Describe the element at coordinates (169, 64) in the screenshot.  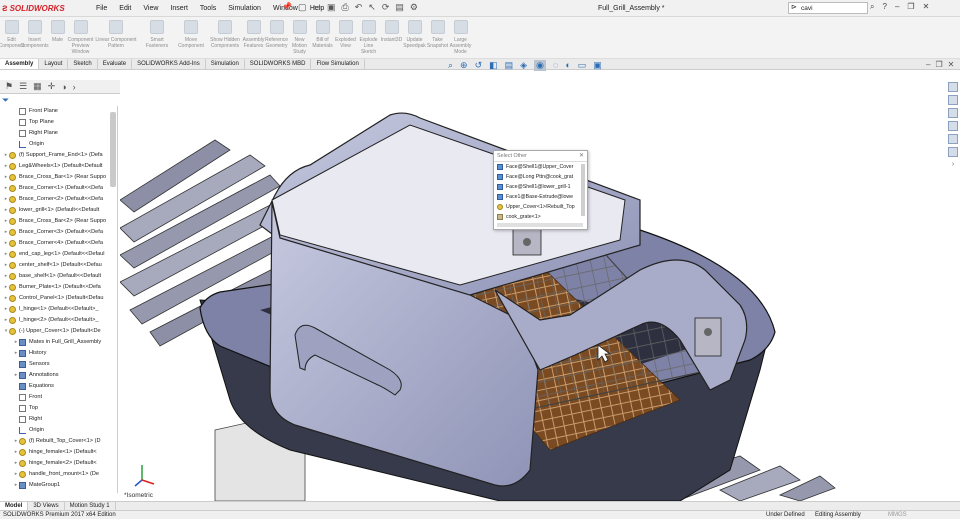
I see `tab-solidworks-add-ins: SOLIDWORKS Add-Ins` at that location.